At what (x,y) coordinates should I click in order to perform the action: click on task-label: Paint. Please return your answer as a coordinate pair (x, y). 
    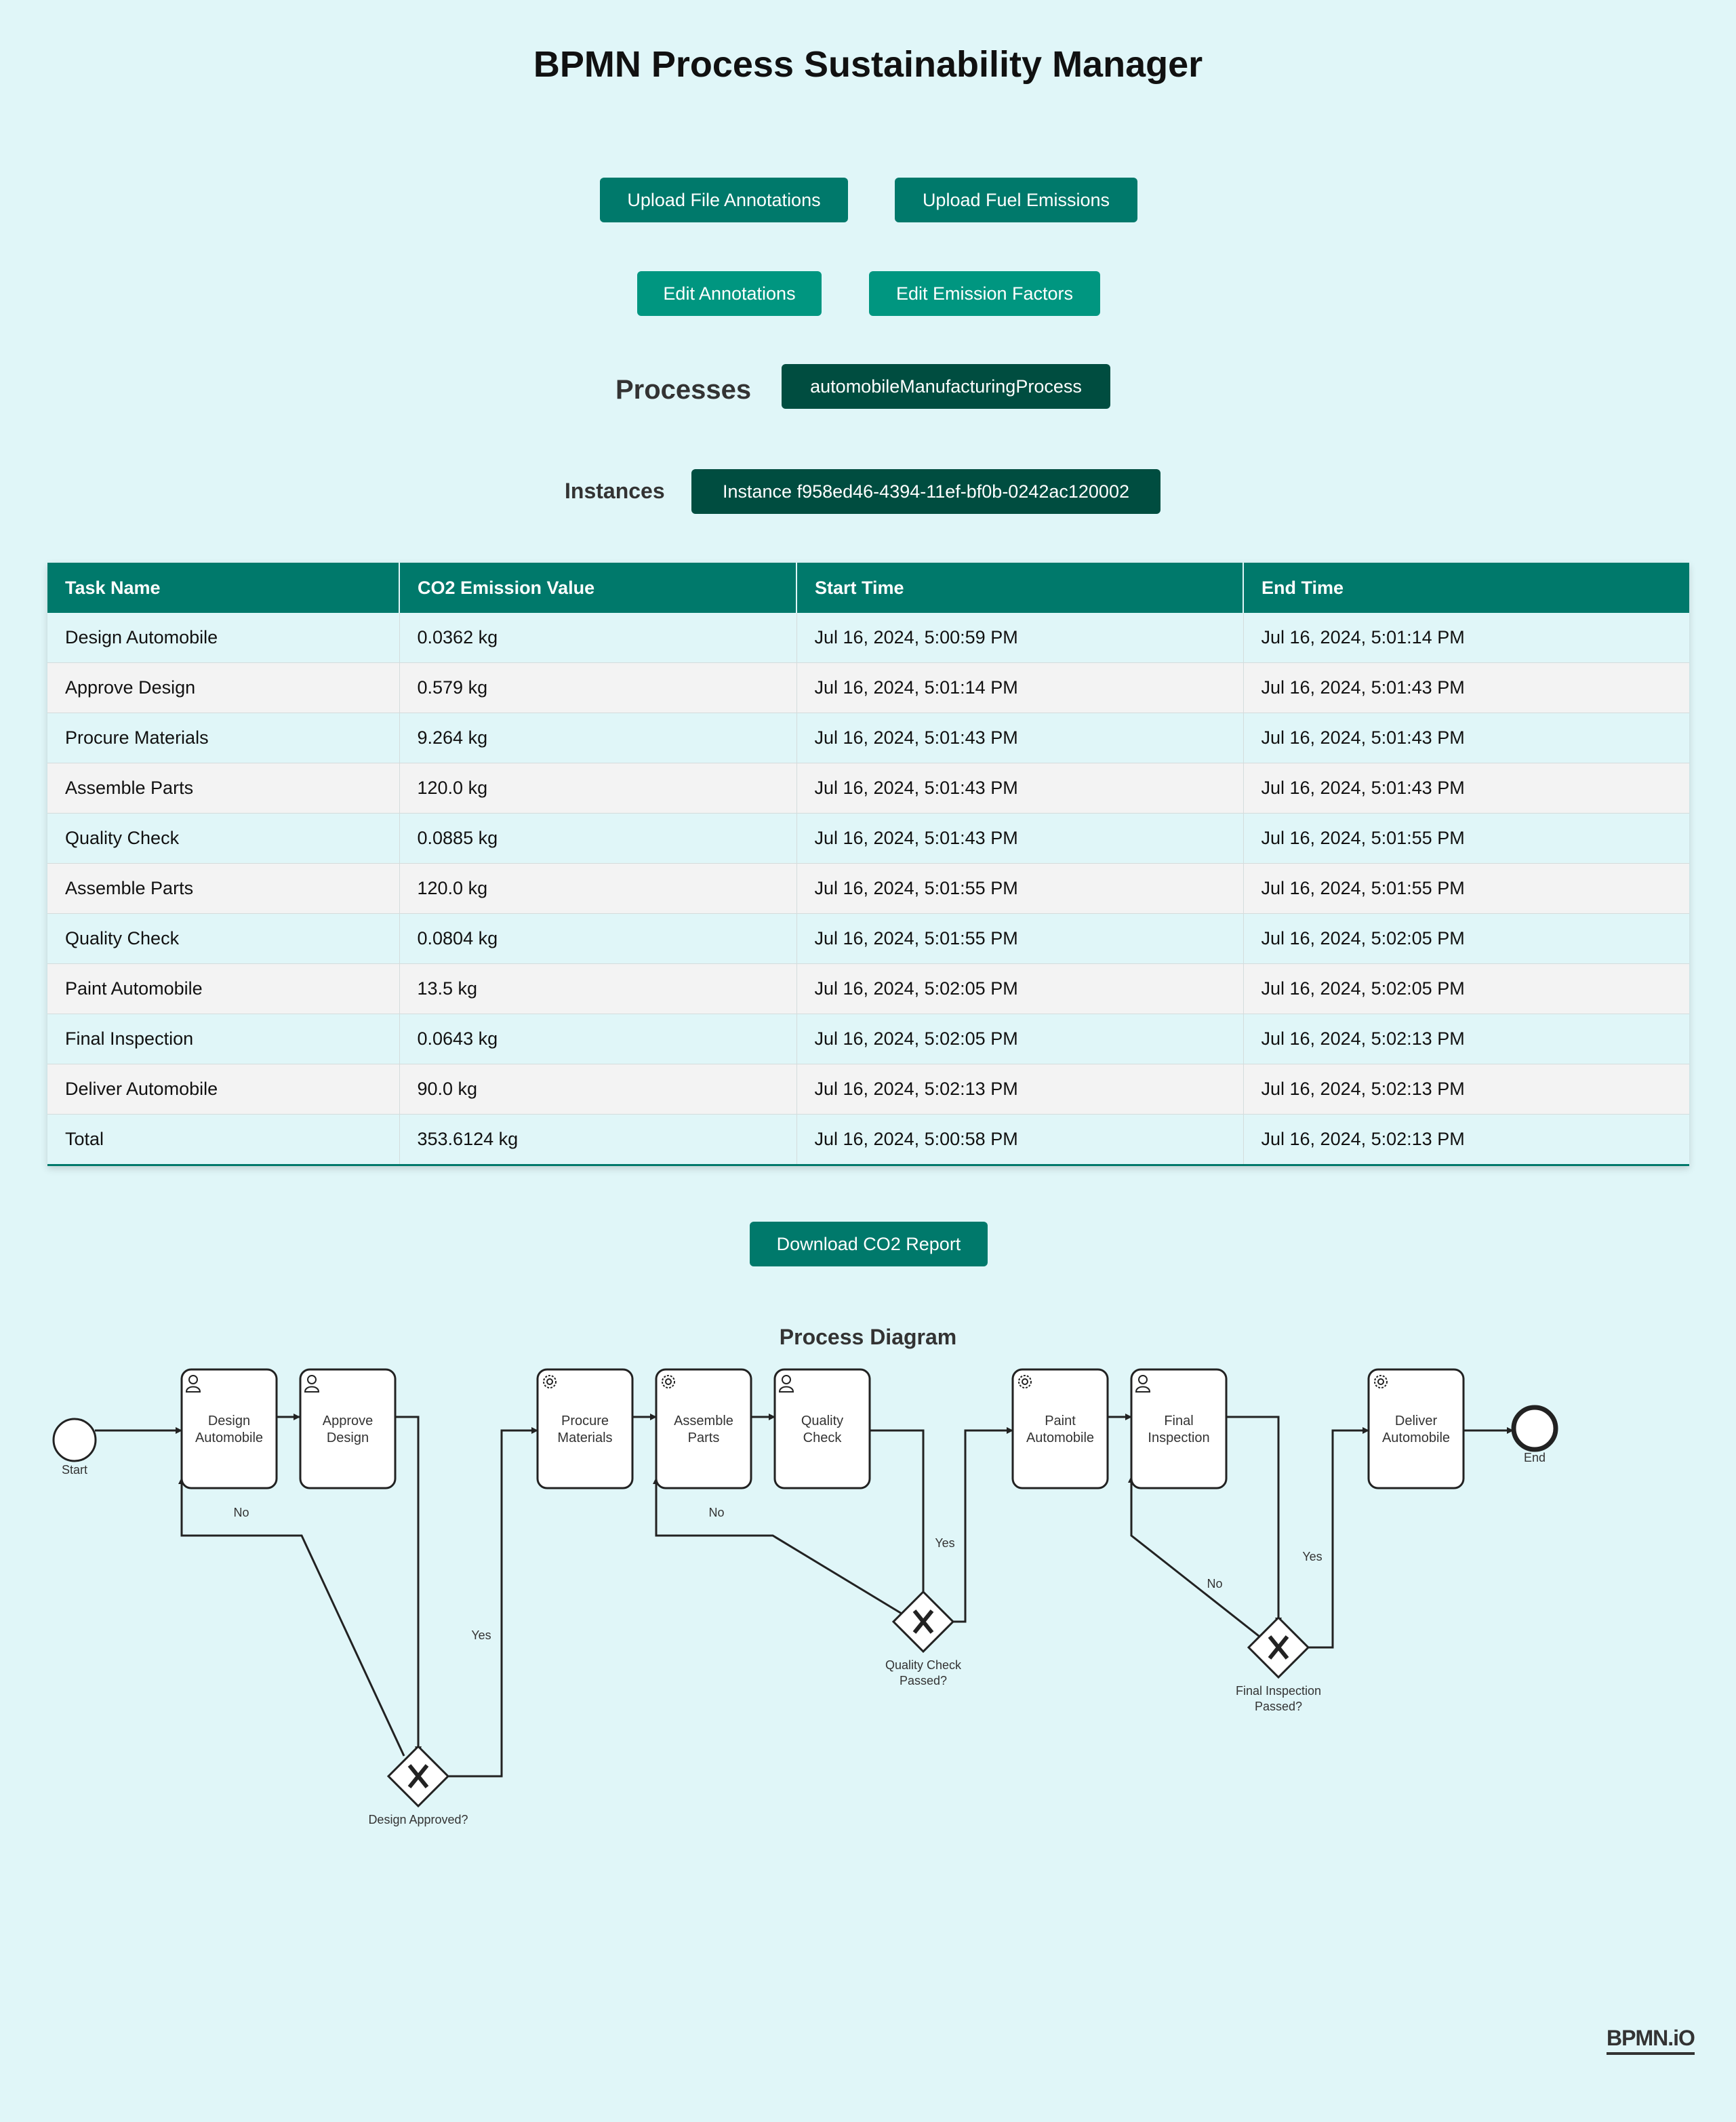
    Looking at the image, I should click on (1060, 1421).